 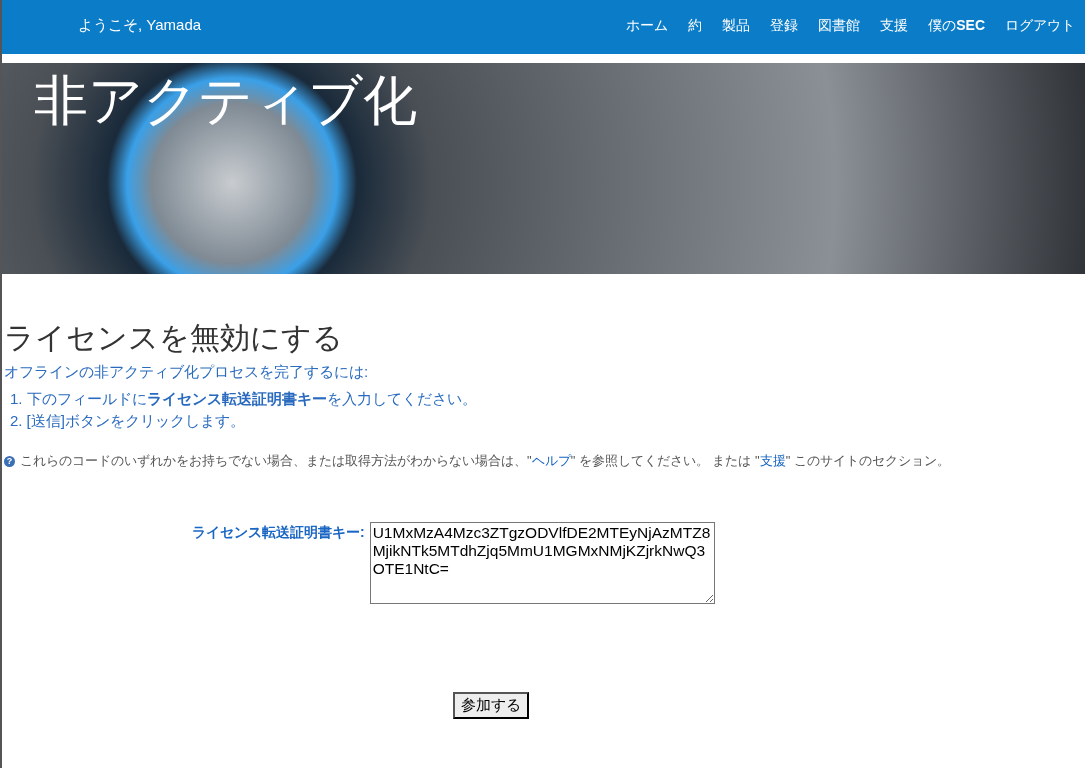 I want to click on nav-link: 製品, so click(x=736, y=26).